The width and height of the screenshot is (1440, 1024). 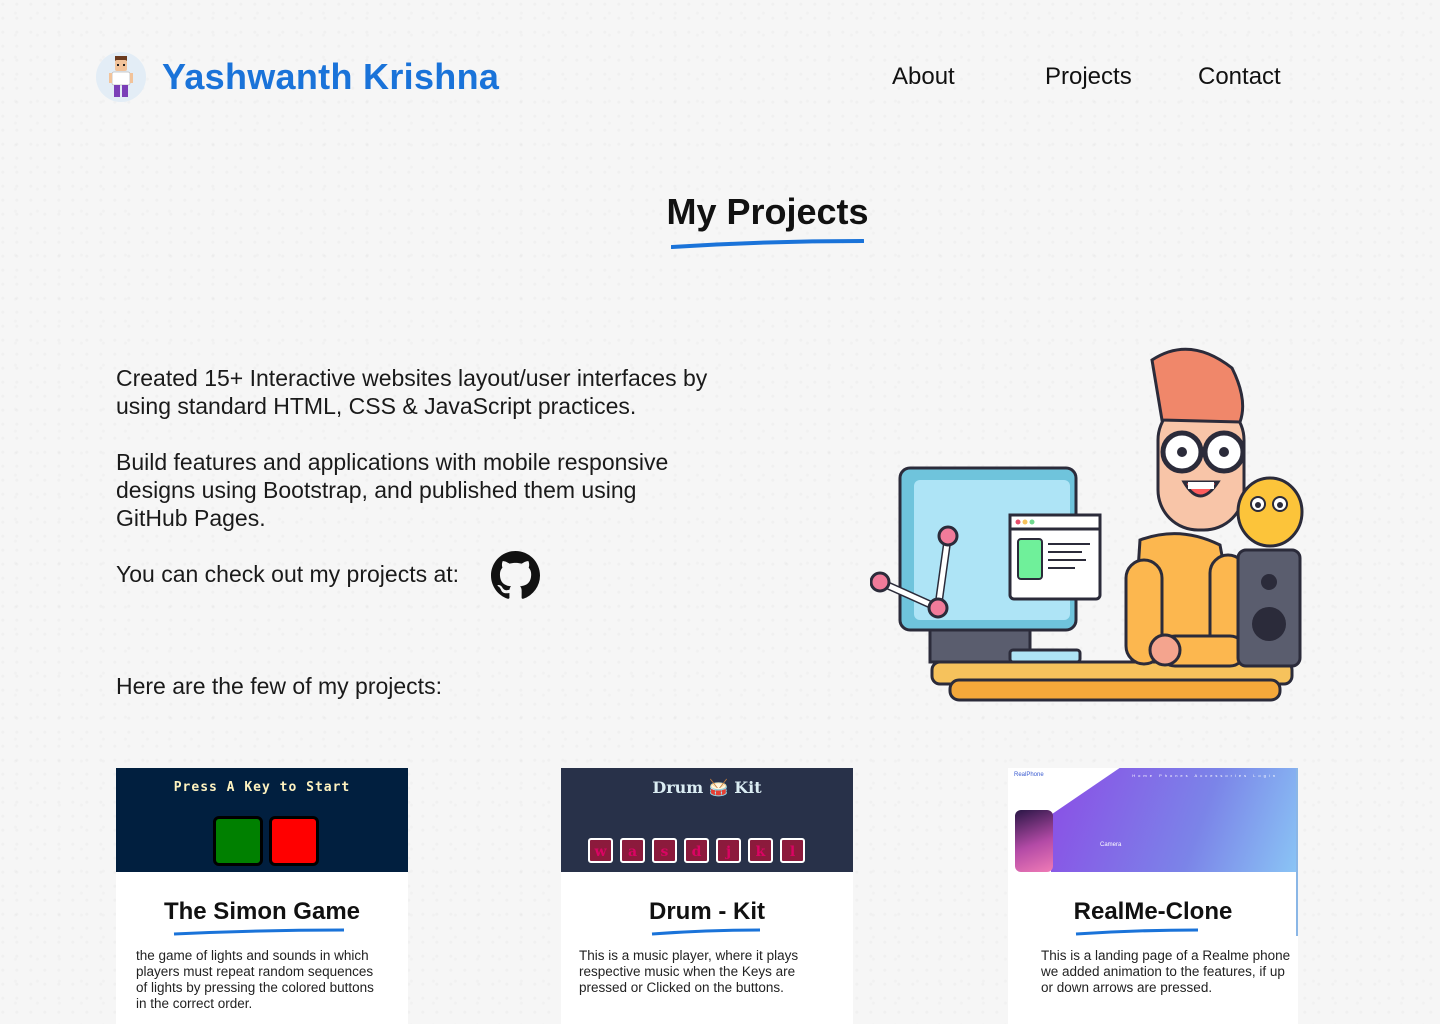 What do you see at coordinates (294, 841) in the screenshot?
I see `simon-red-button` at bounding box center [294, 841].